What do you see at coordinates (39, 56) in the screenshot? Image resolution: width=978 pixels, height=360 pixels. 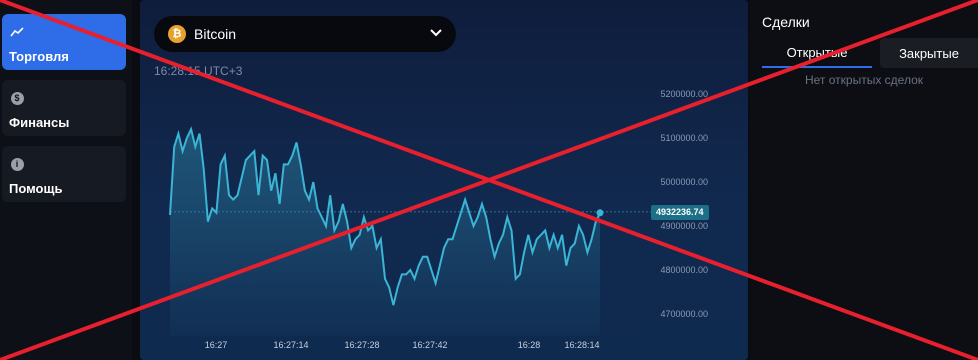 I see `sidebar-item-label: Торговля` at bounding box center [39, 56].